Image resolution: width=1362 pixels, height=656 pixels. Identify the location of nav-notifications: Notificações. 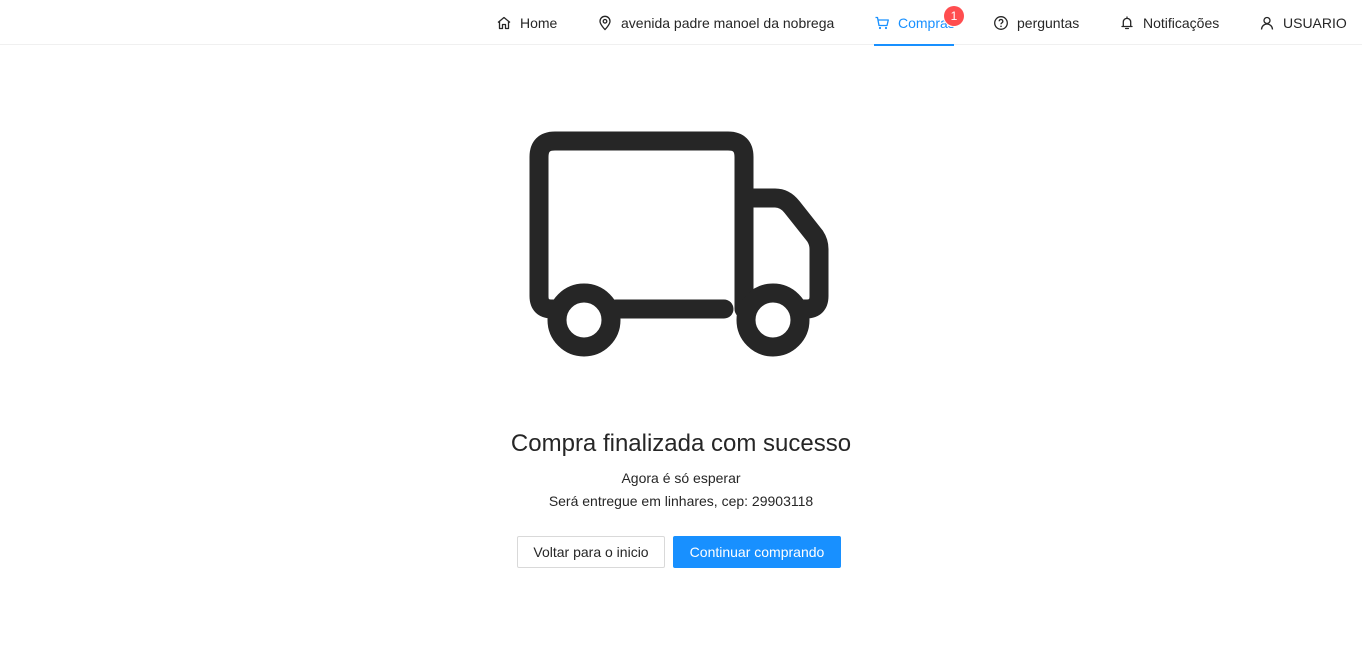
(1169, 22).